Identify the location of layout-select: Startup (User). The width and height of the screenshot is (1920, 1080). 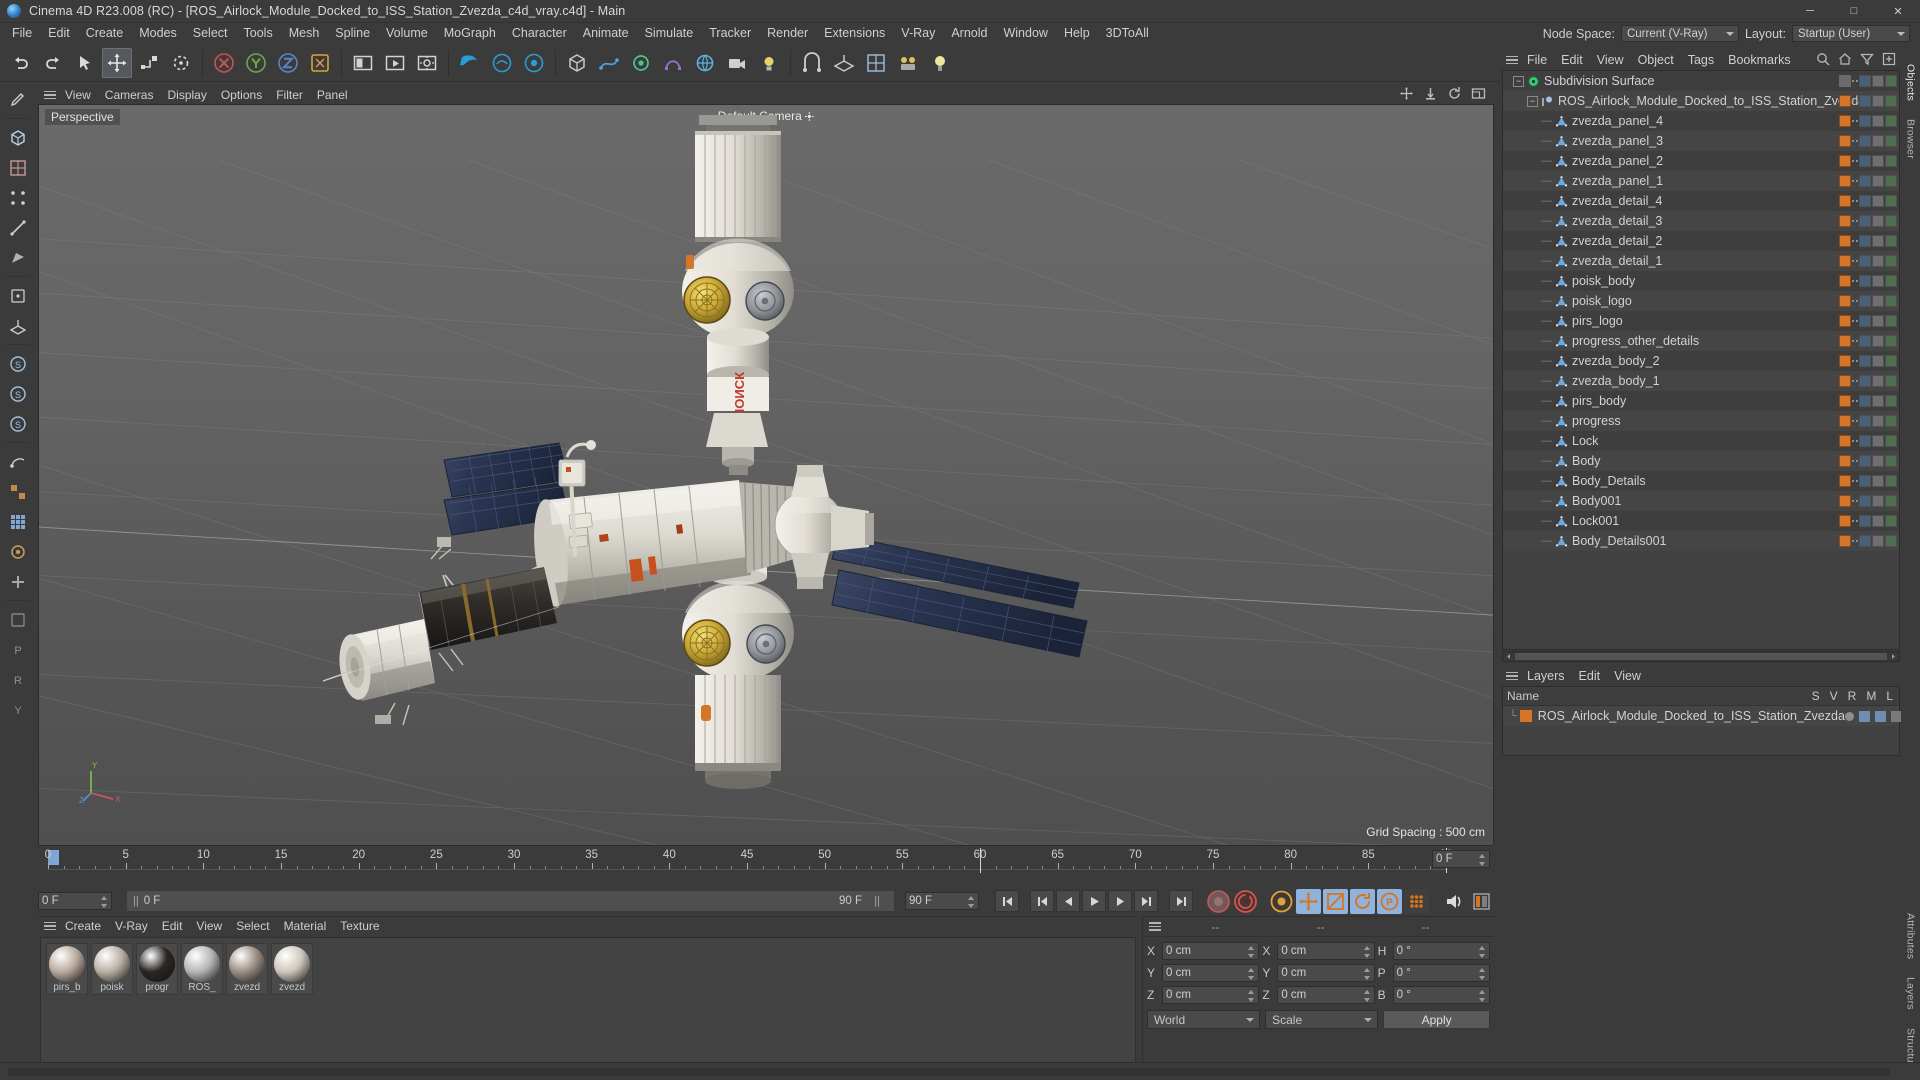
(1851, 33).